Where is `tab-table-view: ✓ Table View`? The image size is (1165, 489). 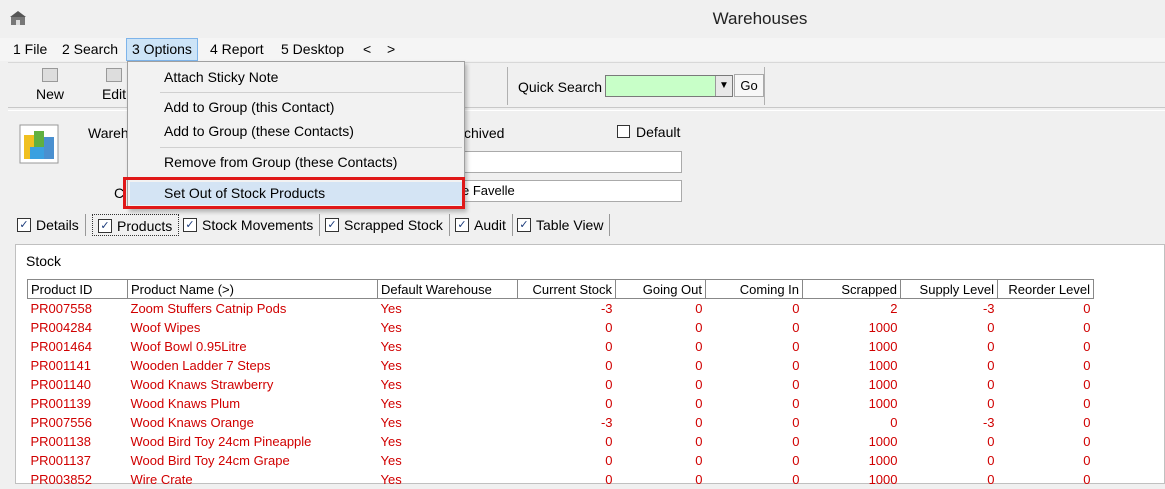
tab-table-view: ✓ Table View is located at coordinates (561, 225).